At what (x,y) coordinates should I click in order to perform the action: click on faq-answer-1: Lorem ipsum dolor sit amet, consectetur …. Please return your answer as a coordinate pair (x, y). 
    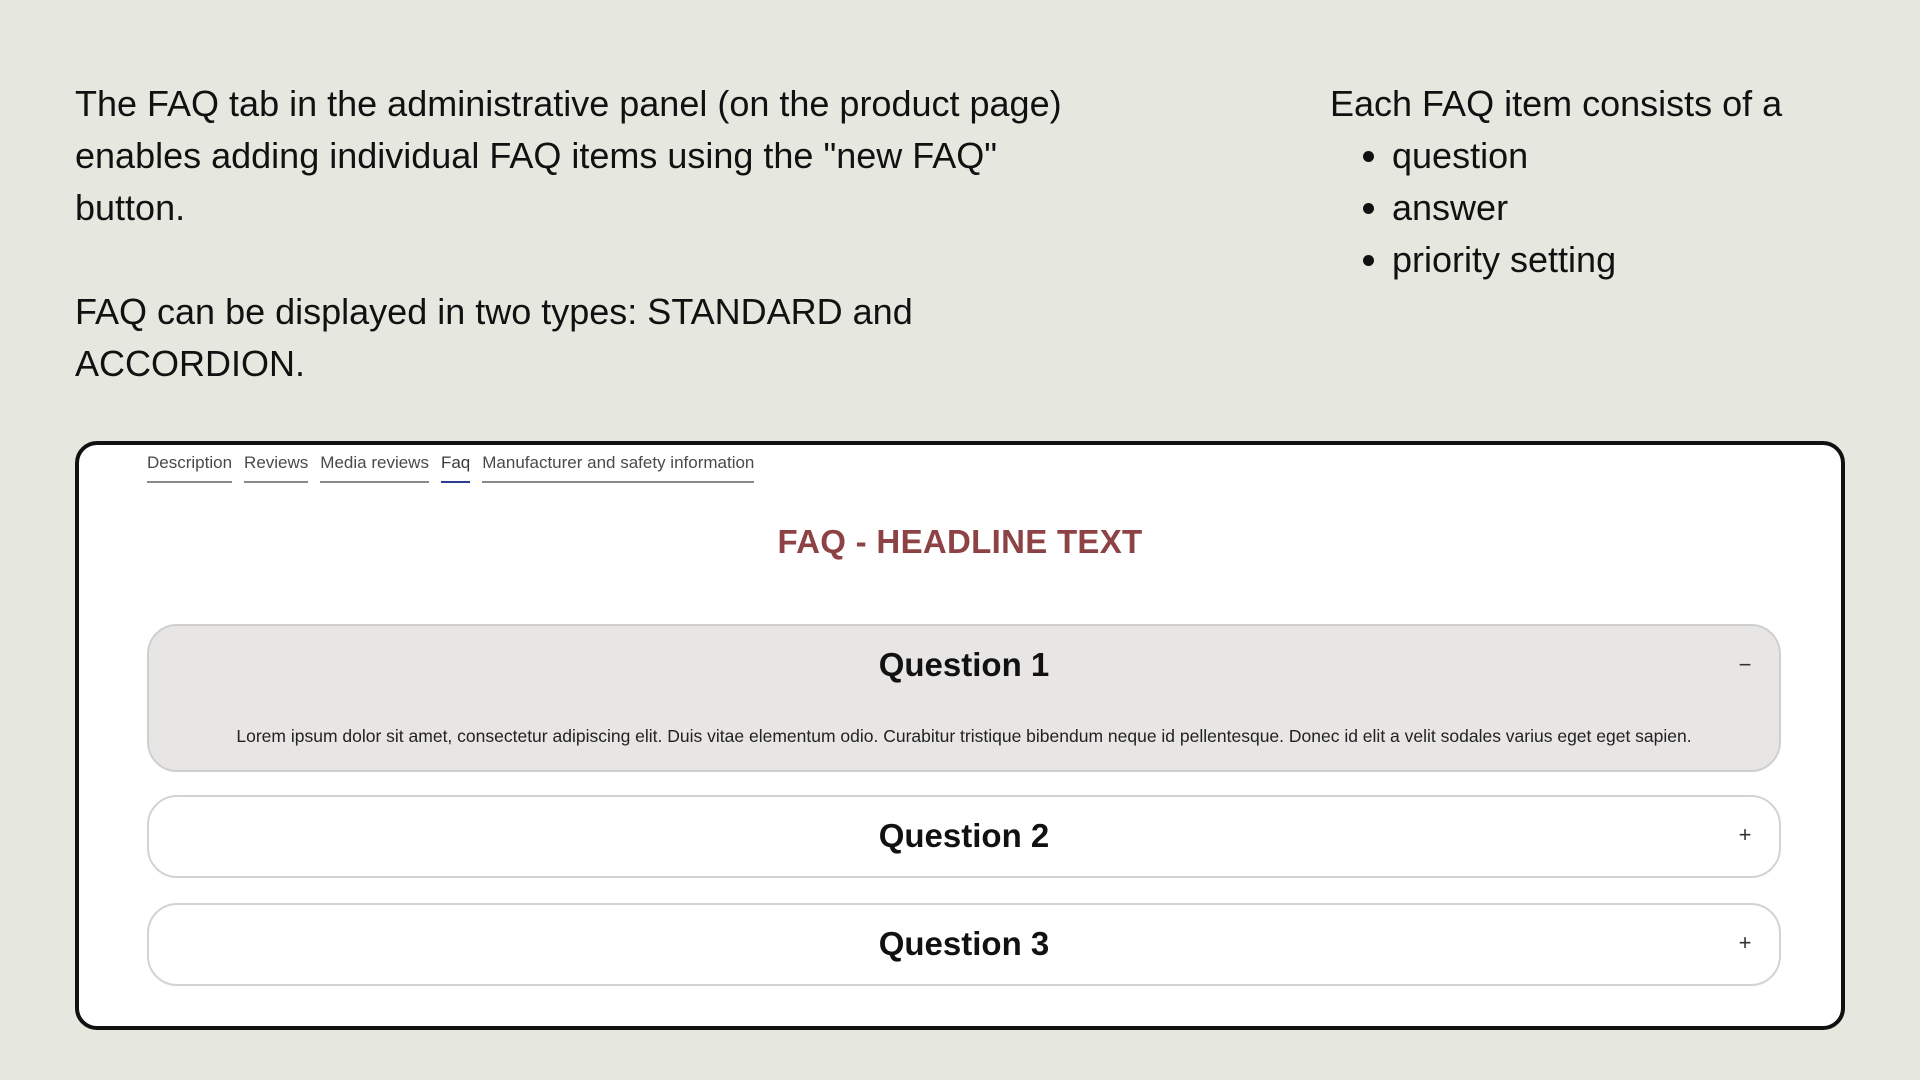
    Looking at the image, I should click on (964, 736).